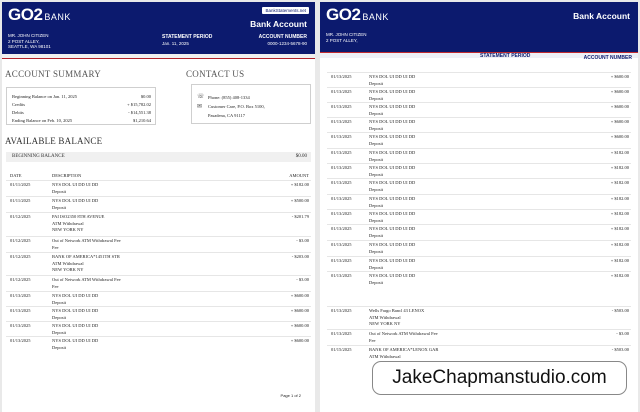 The image size is (640, 412). What do you see at coordinates (229, 97) in the screenshot?
I see `contact-phone: Phone: (855) 408-1334` at bounding box center [229, 97].